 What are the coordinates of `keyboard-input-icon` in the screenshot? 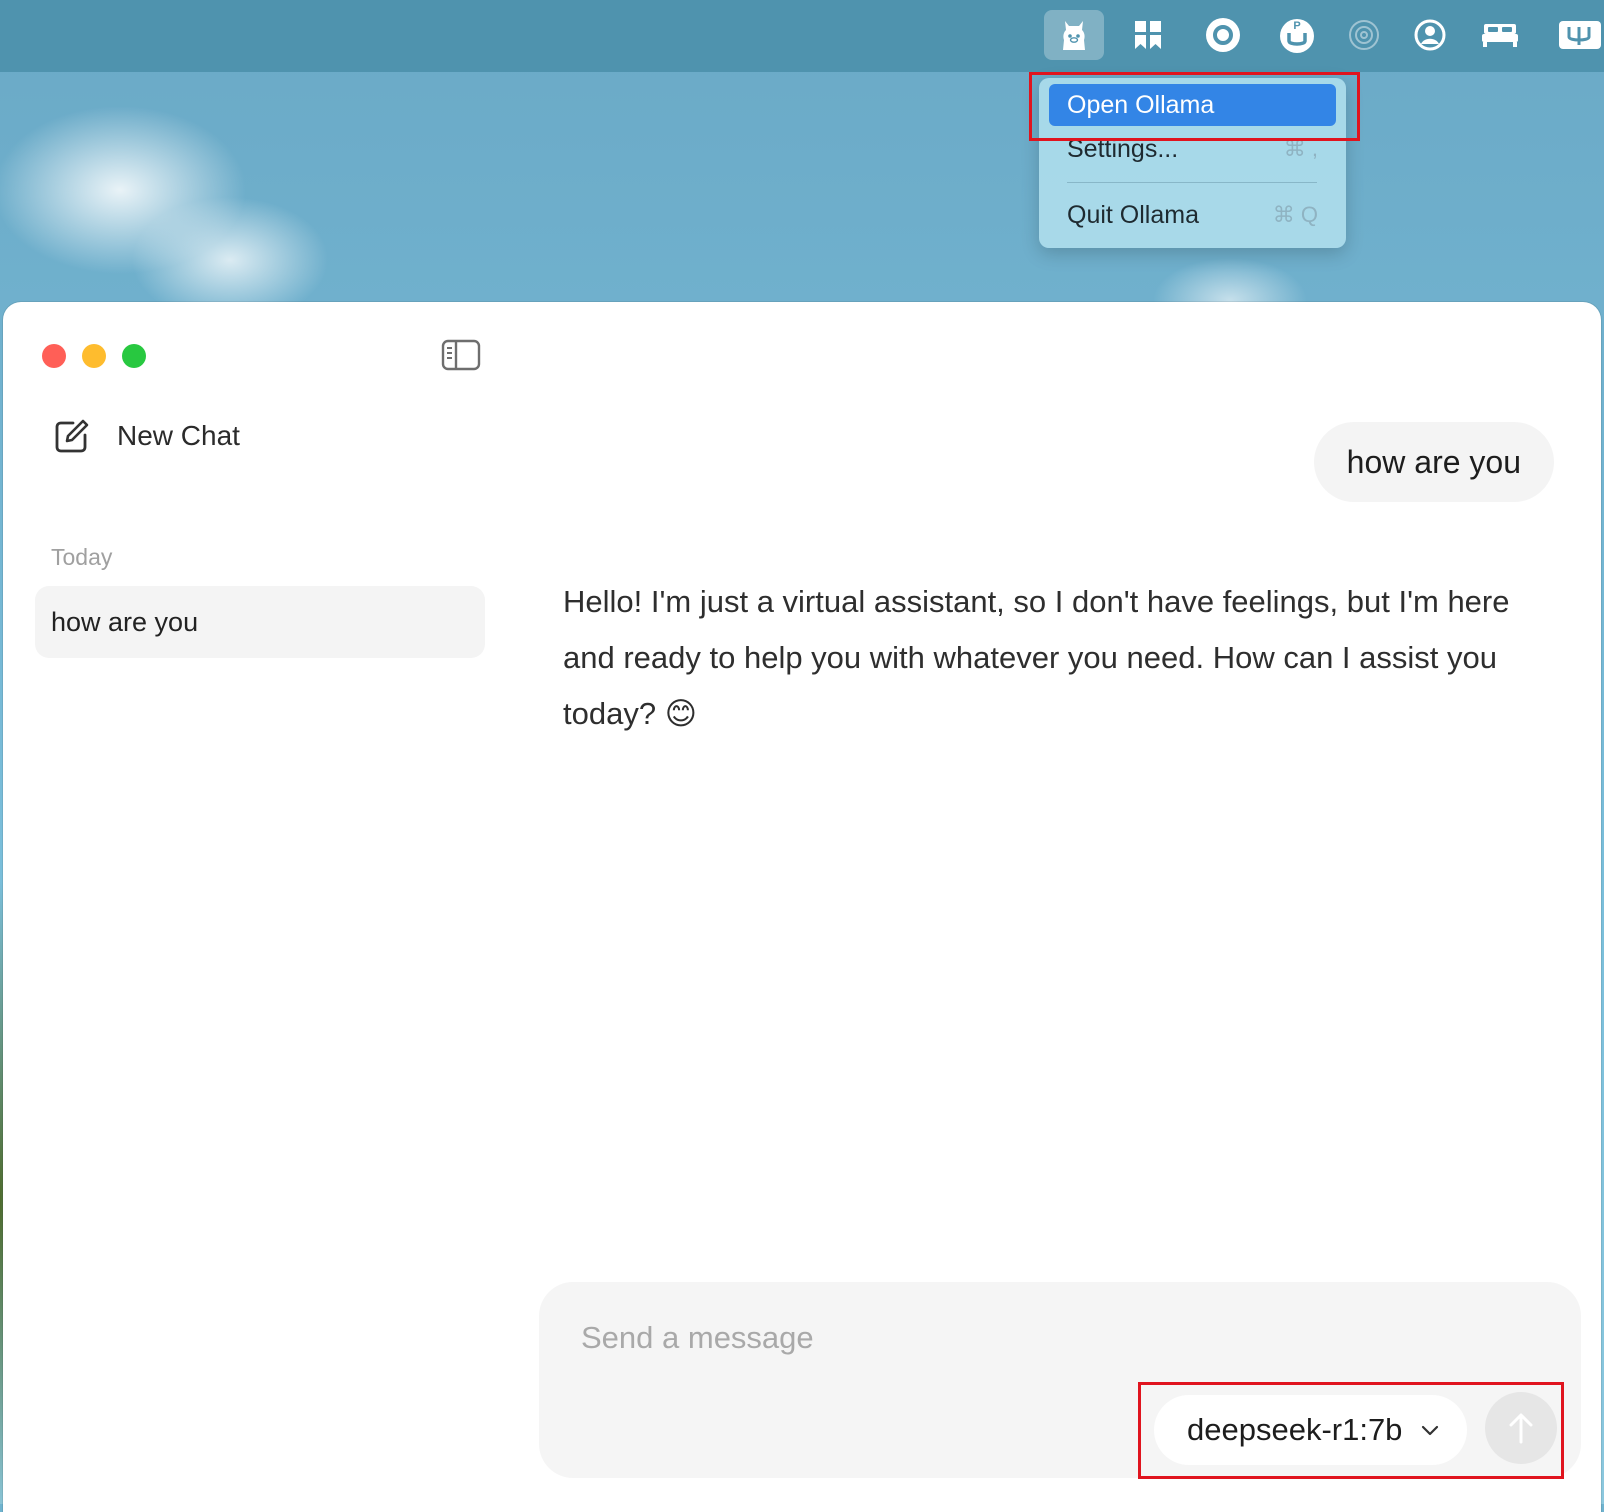 It's located at (1578, 35).